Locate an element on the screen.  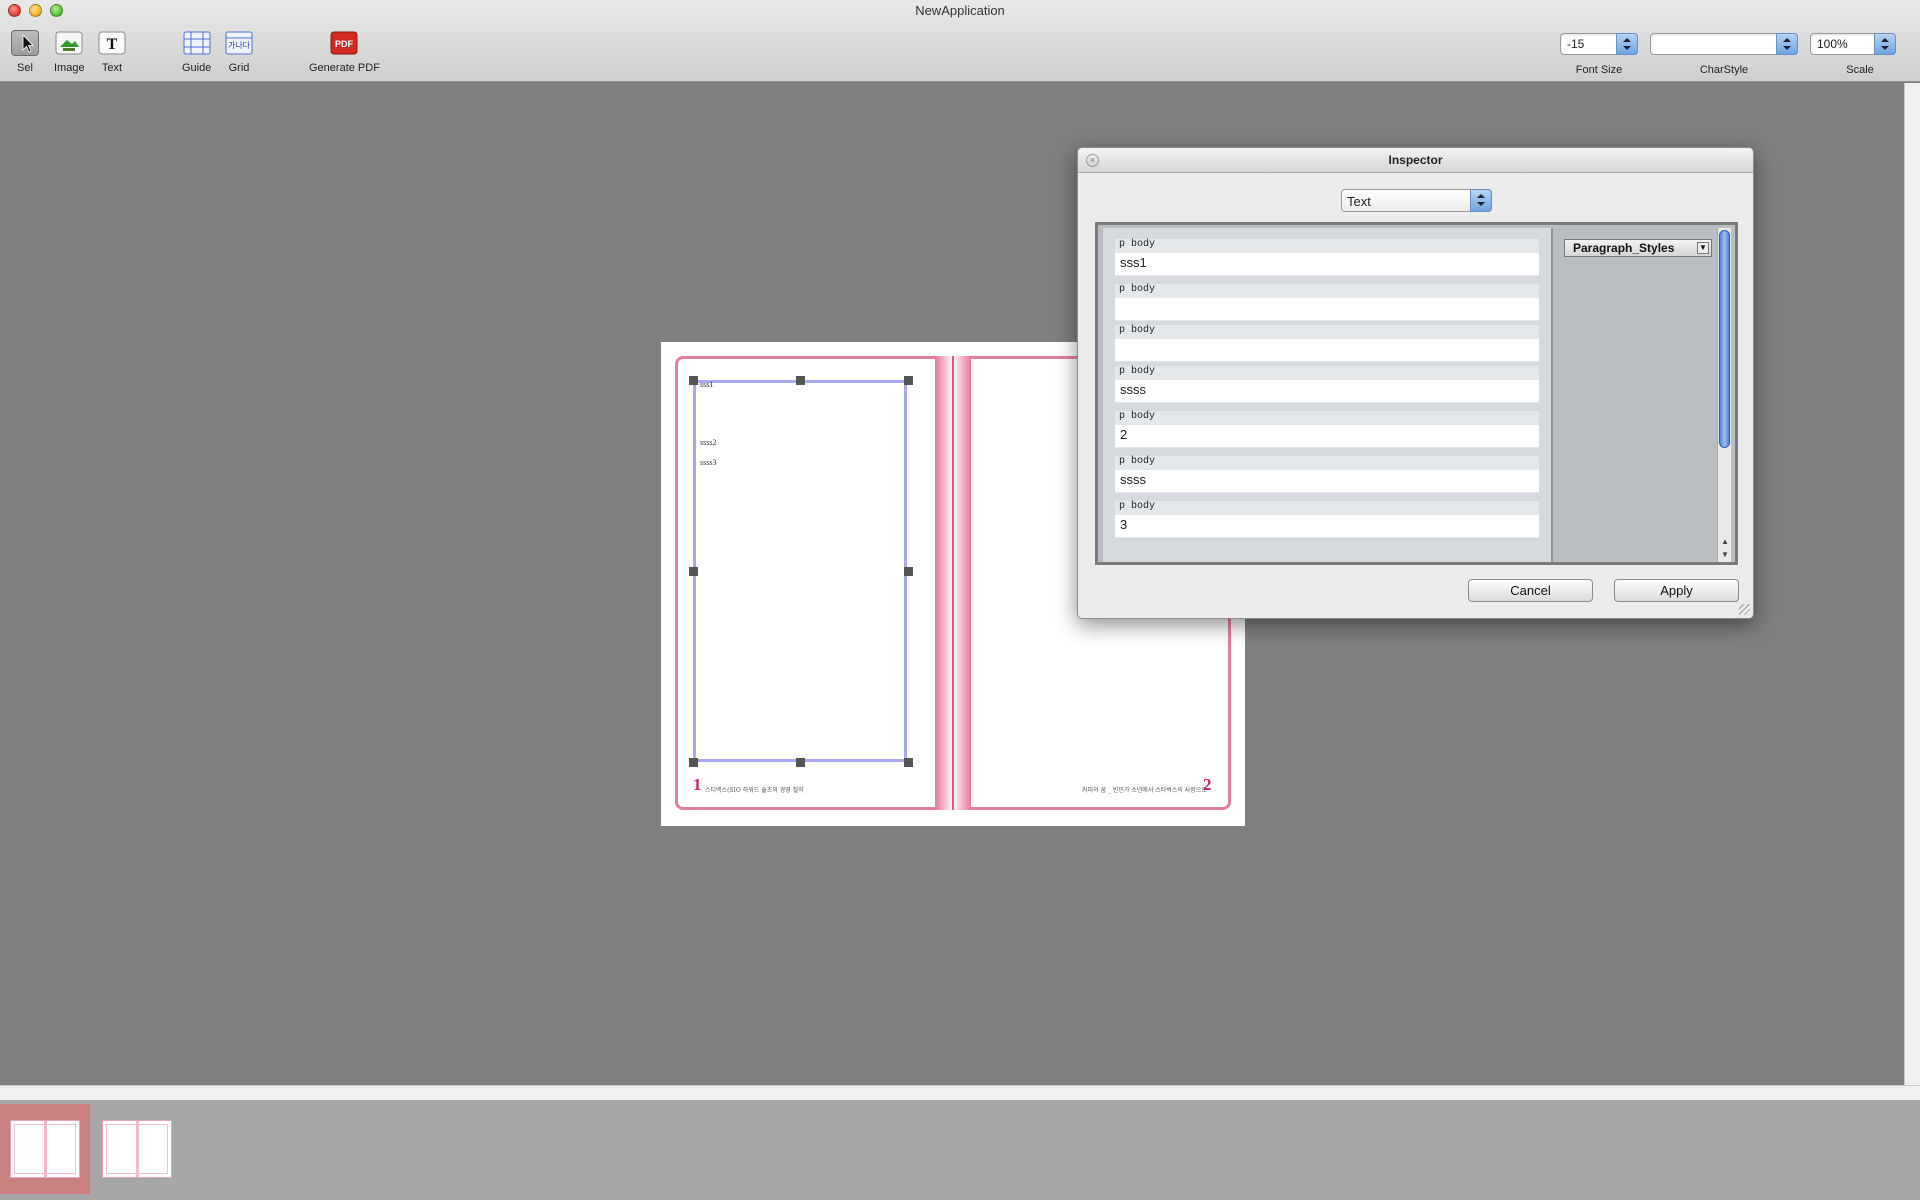
paragraph-styles-value: Paragraph_Styles is located at coordinates (1624, 248).